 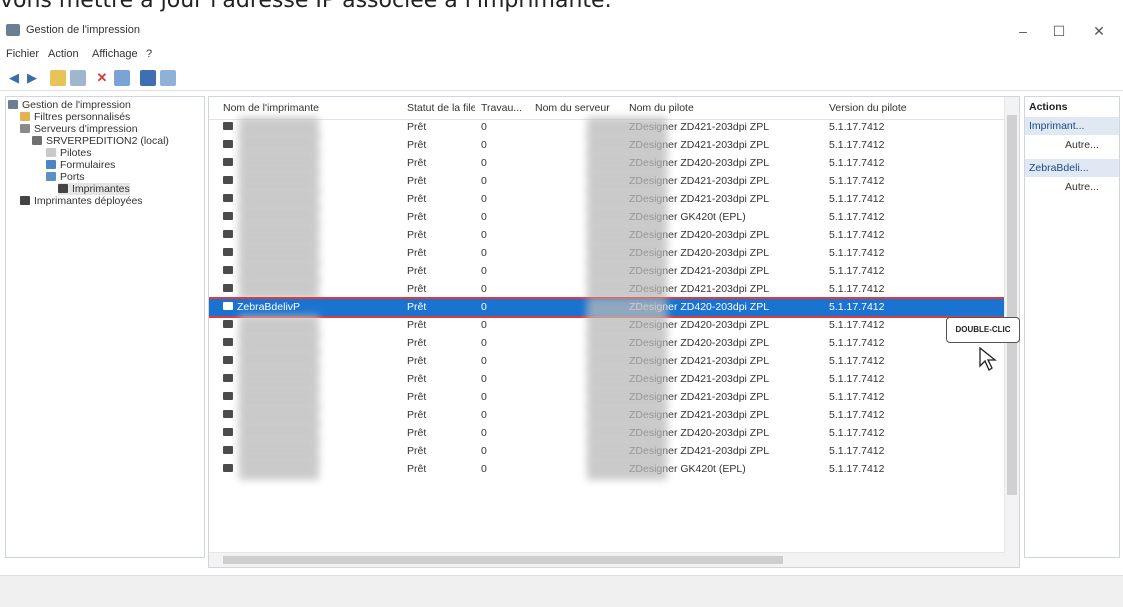 I want to click on tree-item-forms: Formulaires, so click(x=80, y=165).